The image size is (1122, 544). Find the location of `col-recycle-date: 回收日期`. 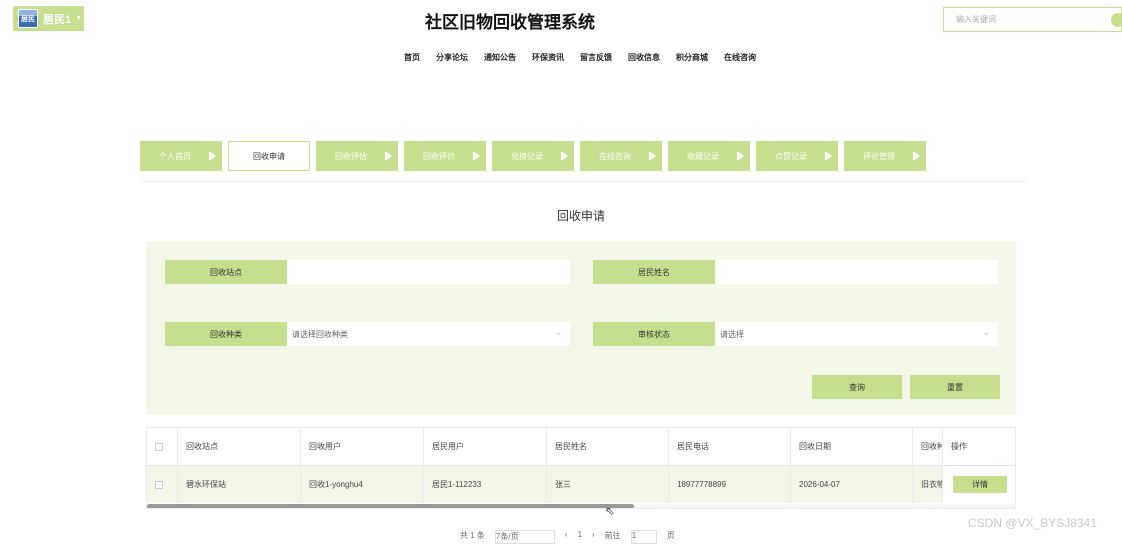

col-recycle-date: 回收日期 is located at coordinates (852, 446).